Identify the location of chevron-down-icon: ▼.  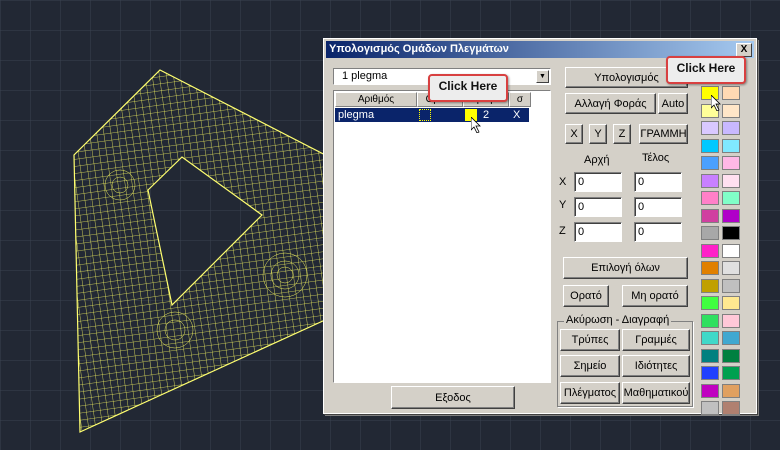
(542, 76).